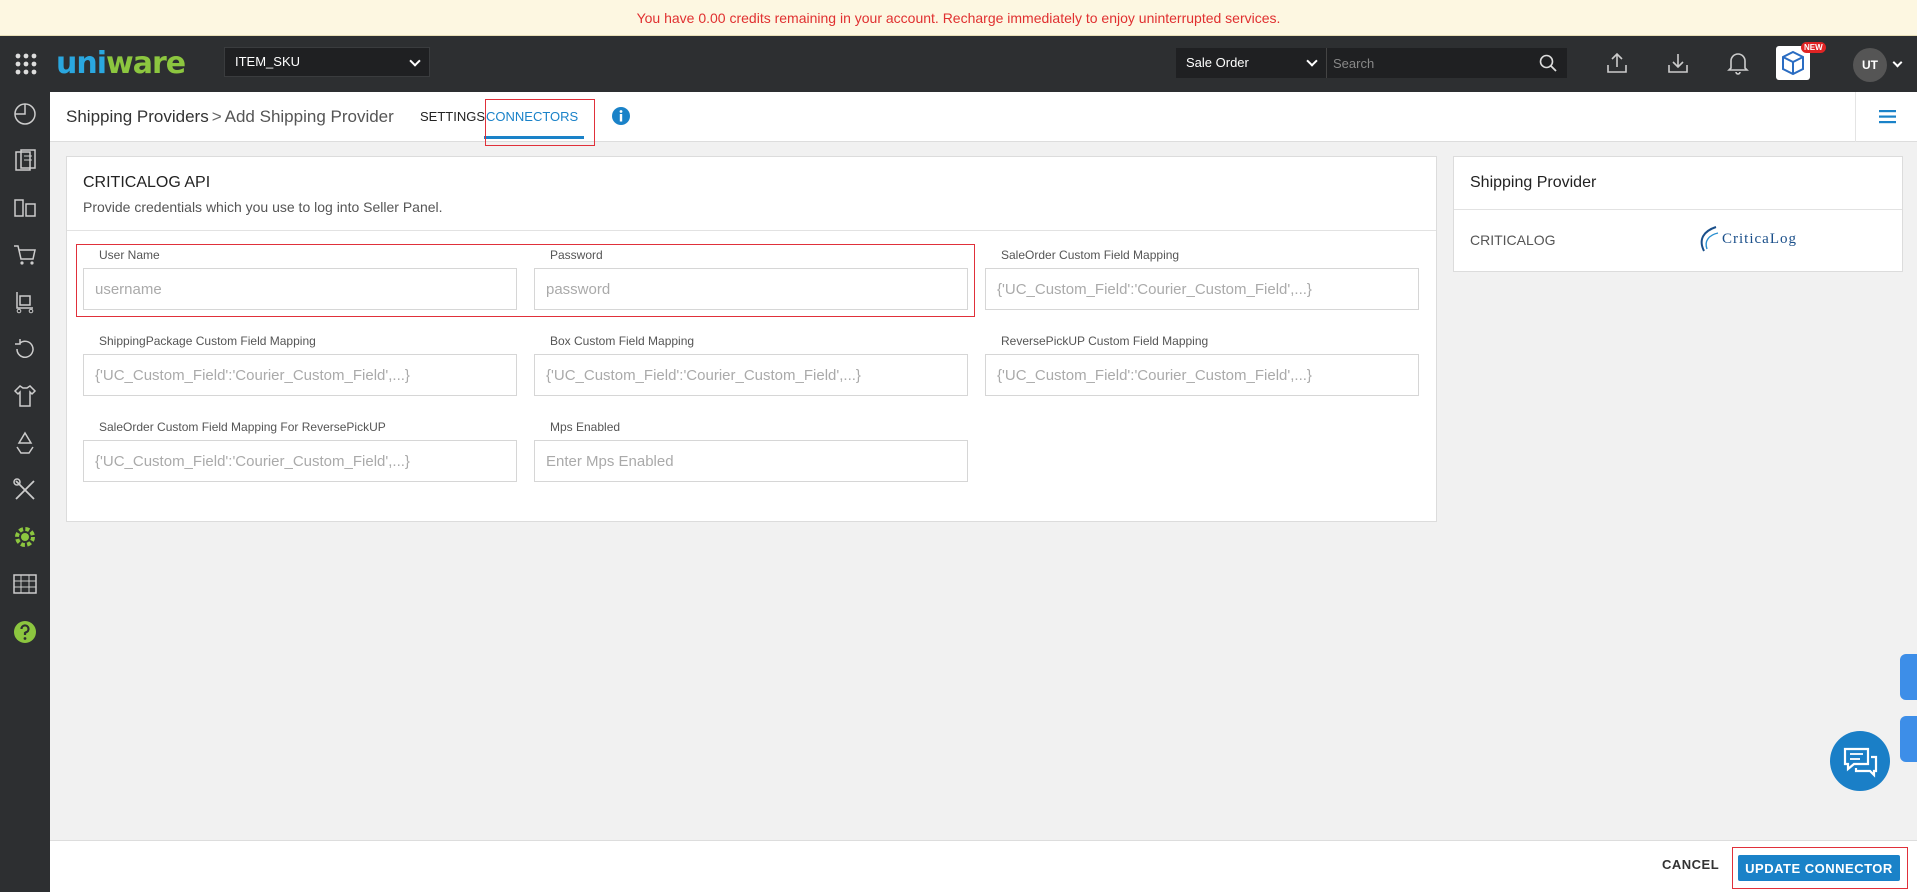  What do you see at coordinates (1202, 375) in the screenshot?
I see `reversepickup-mapping-field` at bounding box center [1202, 375].